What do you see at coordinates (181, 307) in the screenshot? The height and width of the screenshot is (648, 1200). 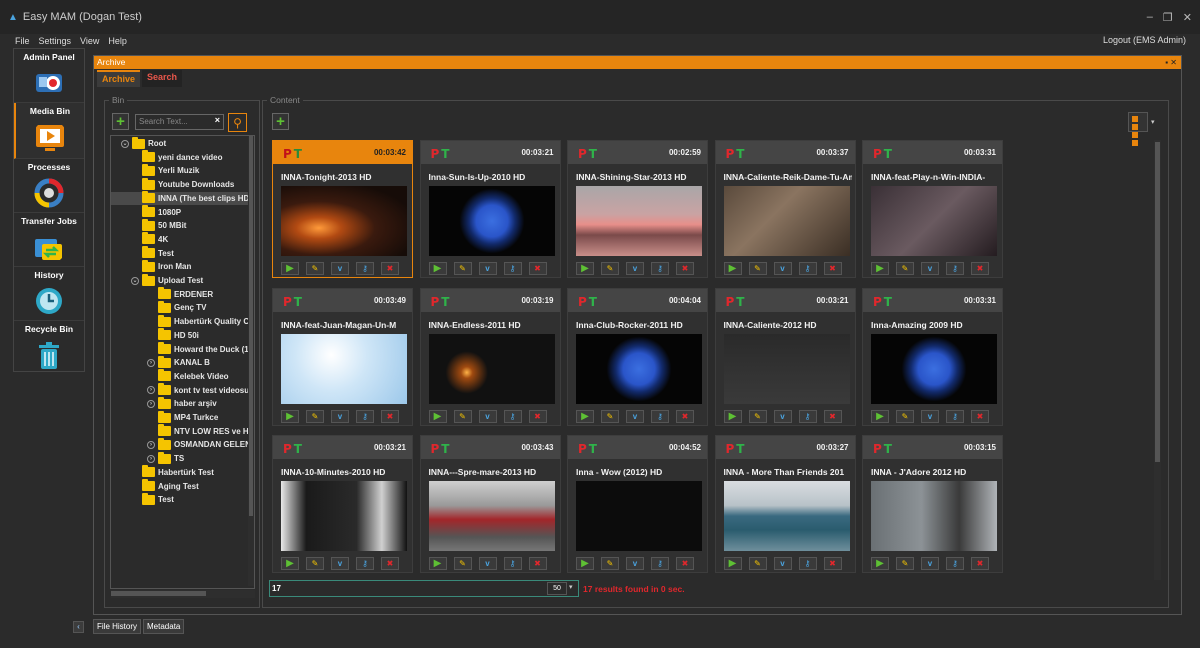 I see `tree-item: Genç TV` at bounding box center [181, 307].